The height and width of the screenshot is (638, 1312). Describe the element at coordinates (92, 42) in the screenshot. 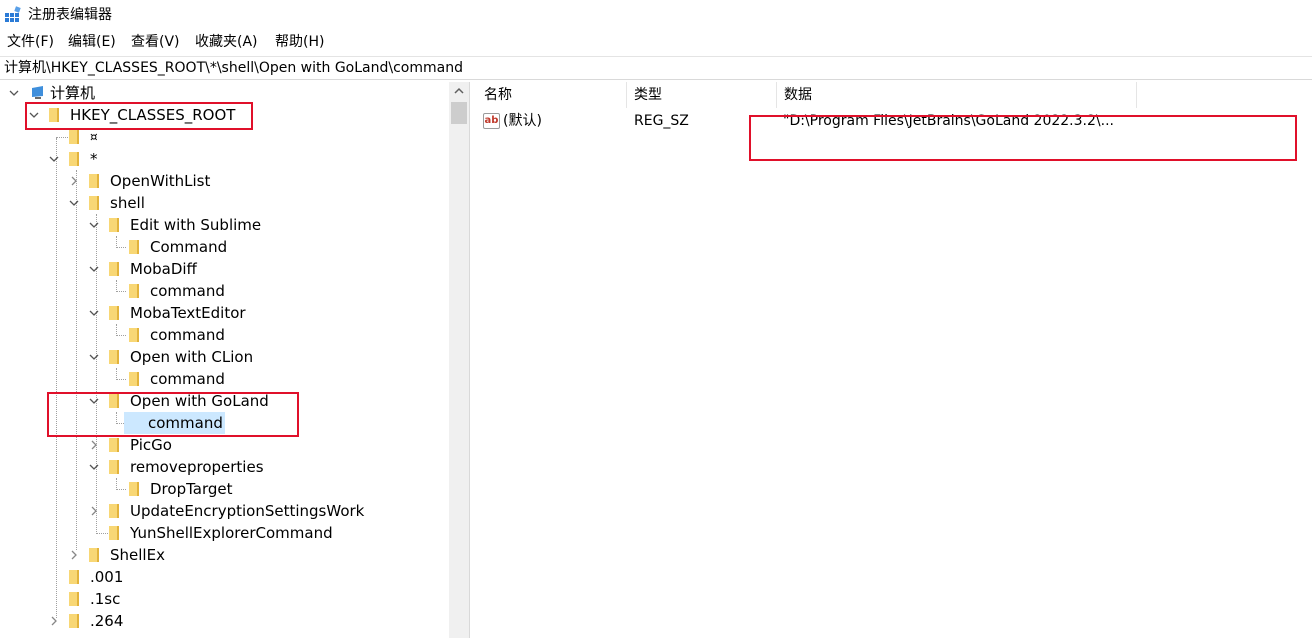

I see `menu-edit: 编辑(E)` at that location.